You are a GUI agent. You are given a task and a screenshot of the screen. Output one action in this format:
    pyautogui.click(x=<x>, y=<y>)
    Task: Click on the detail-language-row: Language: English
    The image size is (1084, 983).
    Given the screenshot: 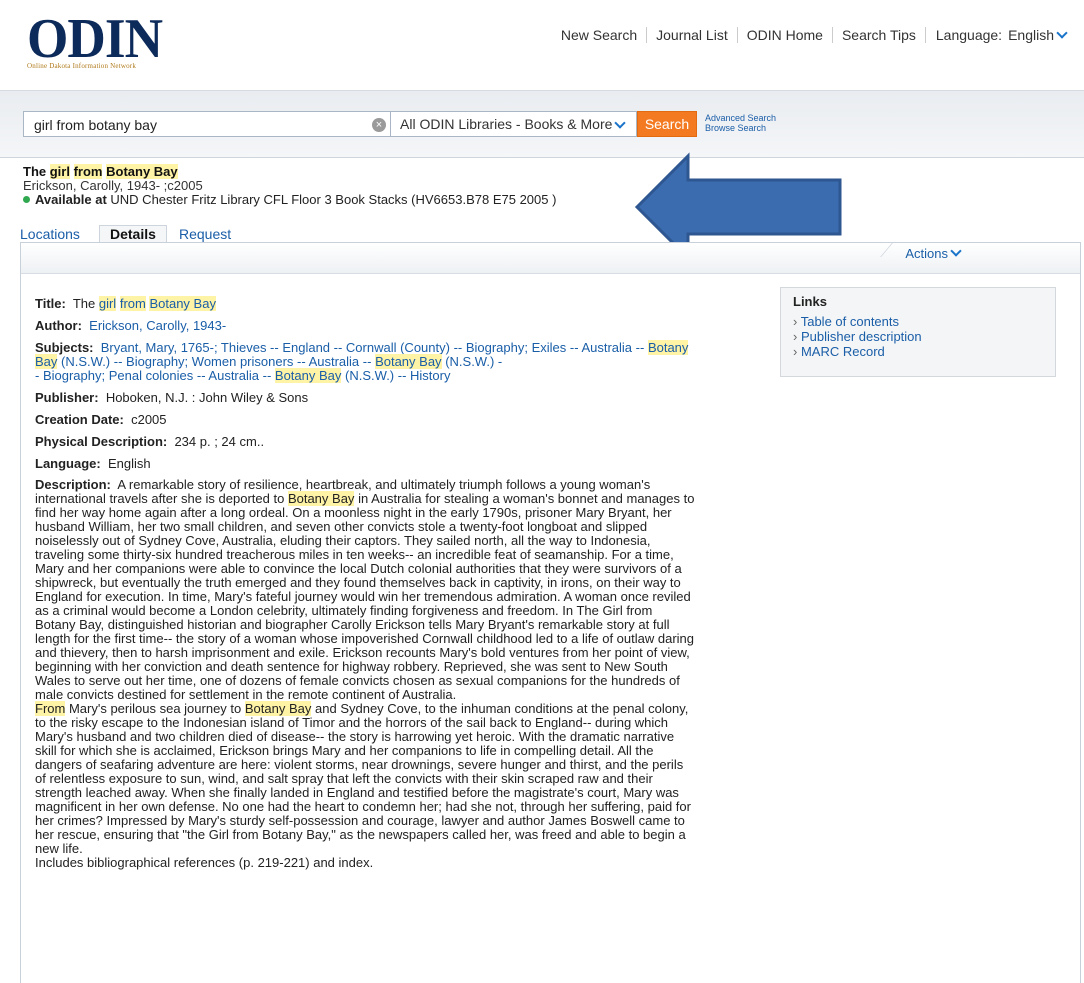 What is the action you would take?
    pyautogui.click(x=365, y=464)
    